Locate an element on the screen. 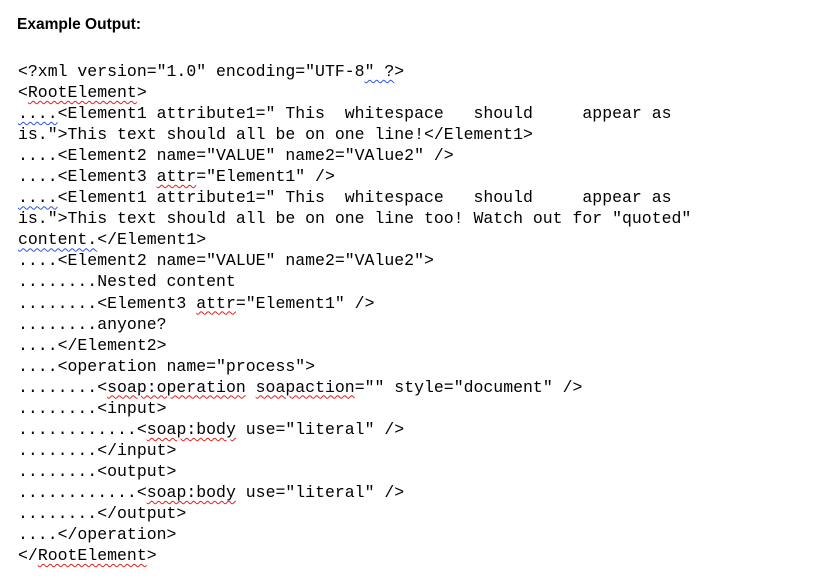 This screenshot has height=586, width=820. code-text: ....</operation> is located at coordinates (97, 535).